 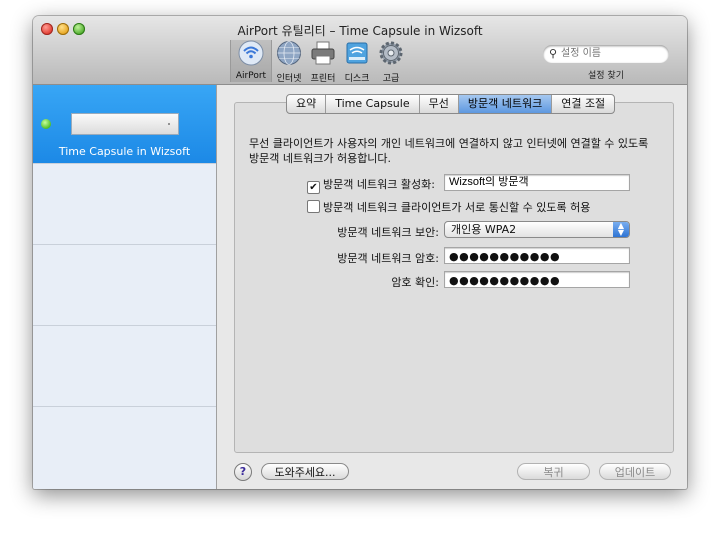 What do you see at coordinates (373, 104) in the screenshot?
I see `tab-time-capsule: Time Capsule` at bounding box center [373, 104].